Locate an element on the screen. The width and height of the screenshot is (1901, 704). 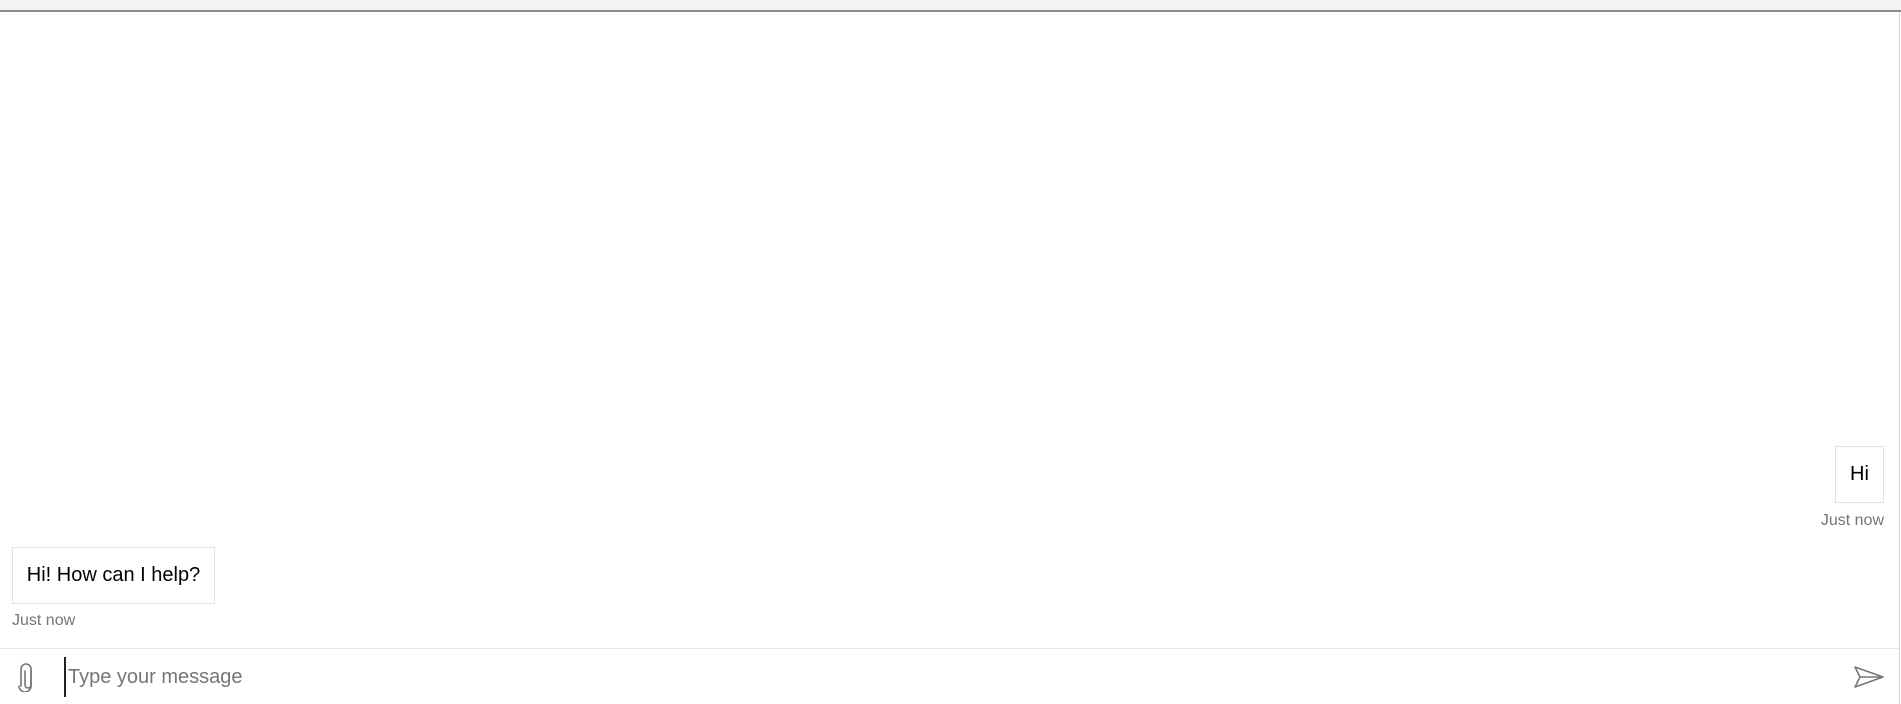
user-message-bubble: Hi is located at coordinates (1859, 474).